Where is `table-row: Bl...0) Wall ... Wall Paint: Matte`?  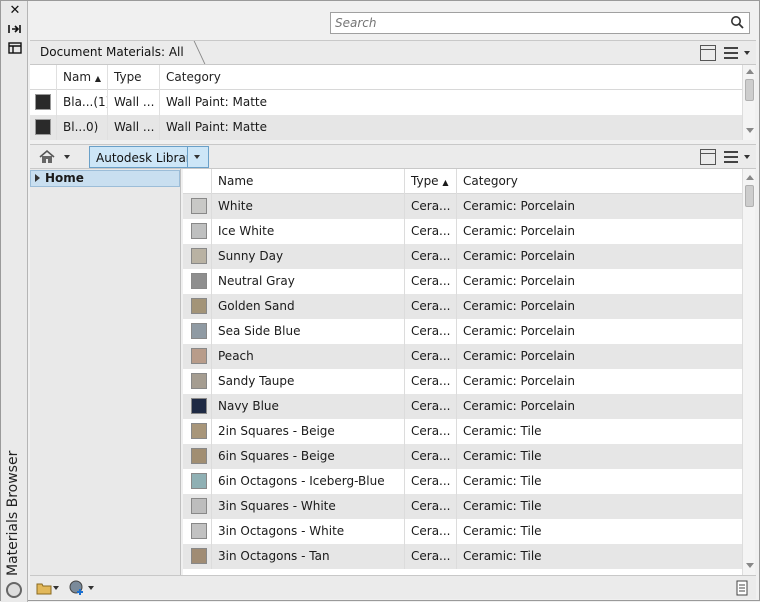 table-row: Bl...0) Wall ... Wall Paint: Matte is located at coordinates (386, 127).